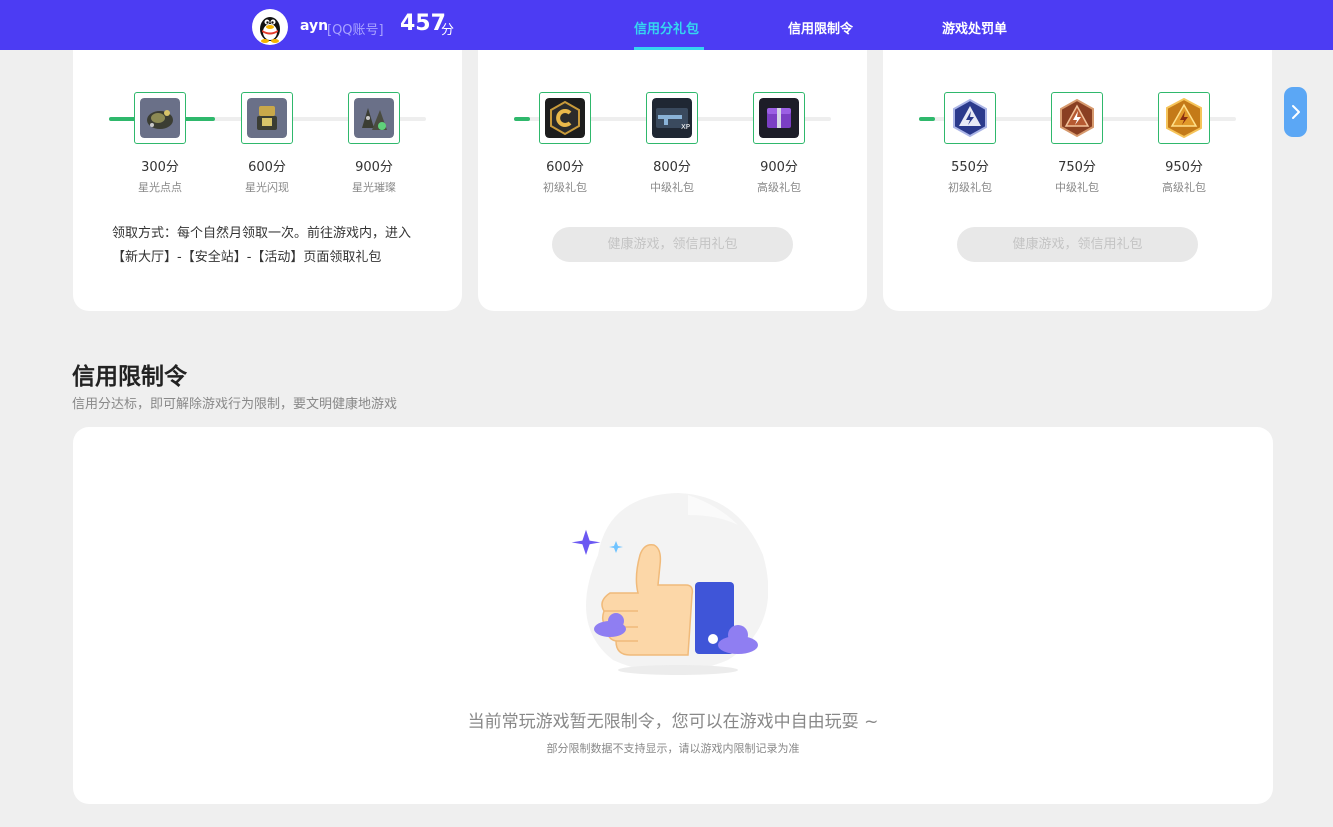 The height and width of the screenshot is (827, 1333). What do you see at coordinates (672, 167) in the screenshot?
I see `reward-points-2: 800分` at bounding box center [672, 167].